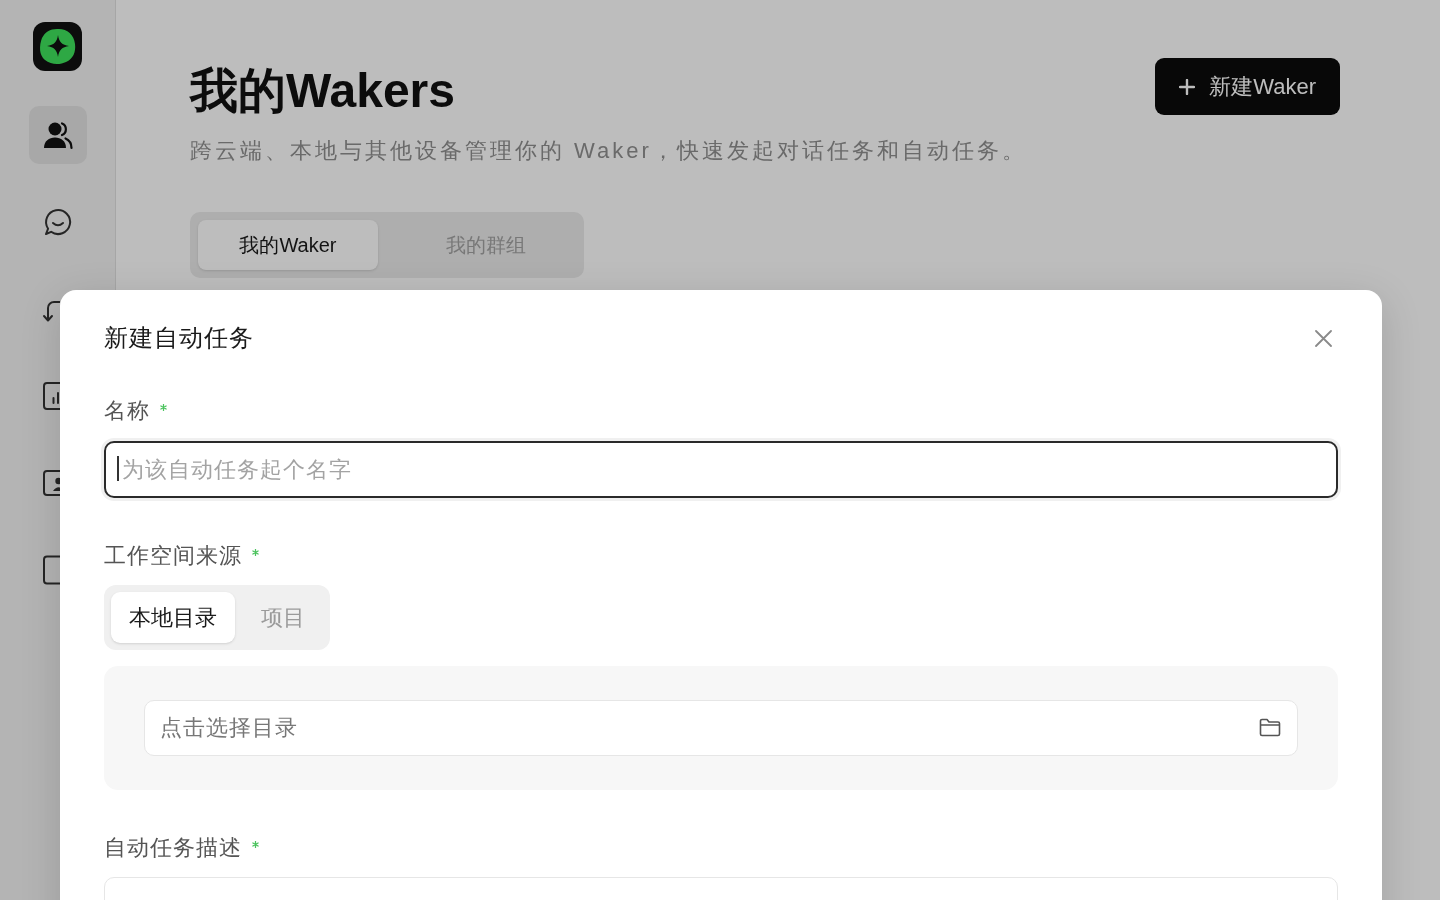 The height and width of the screenshot is (900, 1440). What do you see at coordinates (721, 728) in the screenshot?
I see `directory-picker: 点击选择目录` at bounding box center [721, 728].